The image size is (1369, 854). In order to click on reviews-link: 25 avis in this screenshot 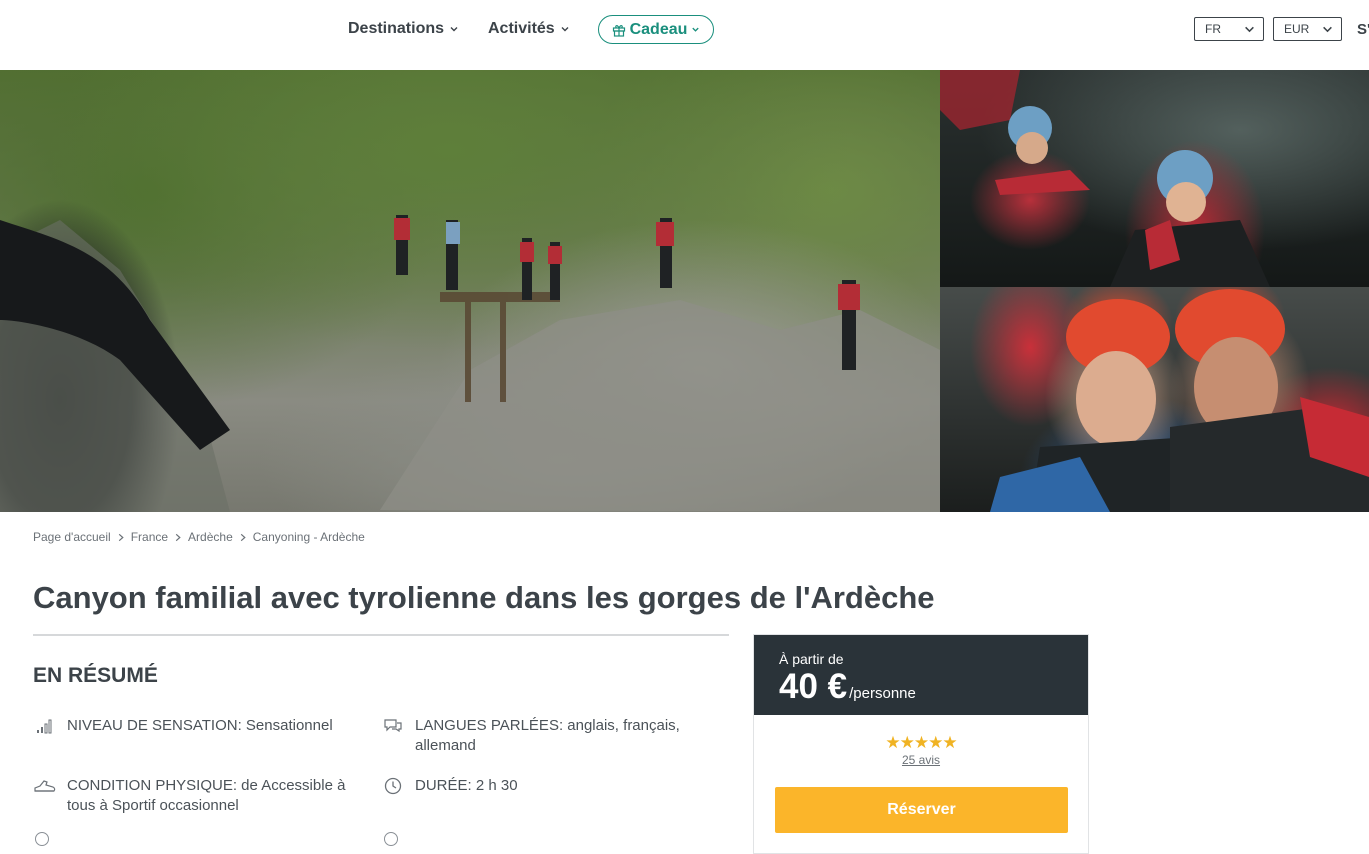, I will do `click(921, 760)`.